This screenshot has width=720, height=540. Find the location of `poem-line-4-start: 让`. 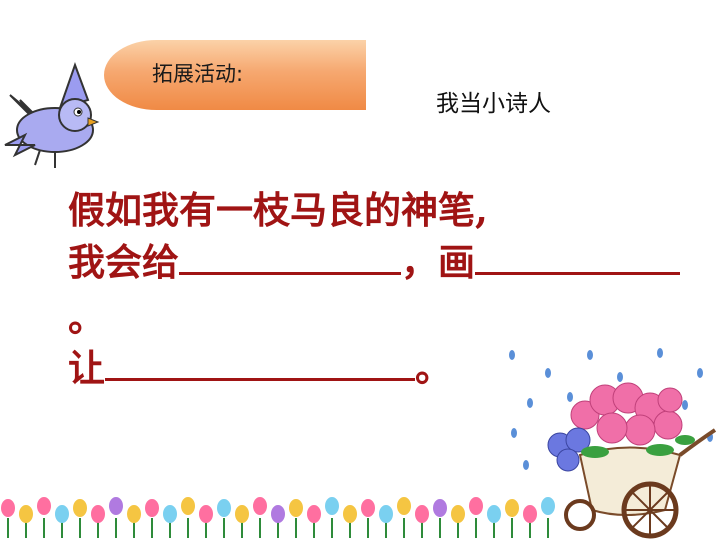

poem-line-4-start: 让 is located at coordinates (86, 368).